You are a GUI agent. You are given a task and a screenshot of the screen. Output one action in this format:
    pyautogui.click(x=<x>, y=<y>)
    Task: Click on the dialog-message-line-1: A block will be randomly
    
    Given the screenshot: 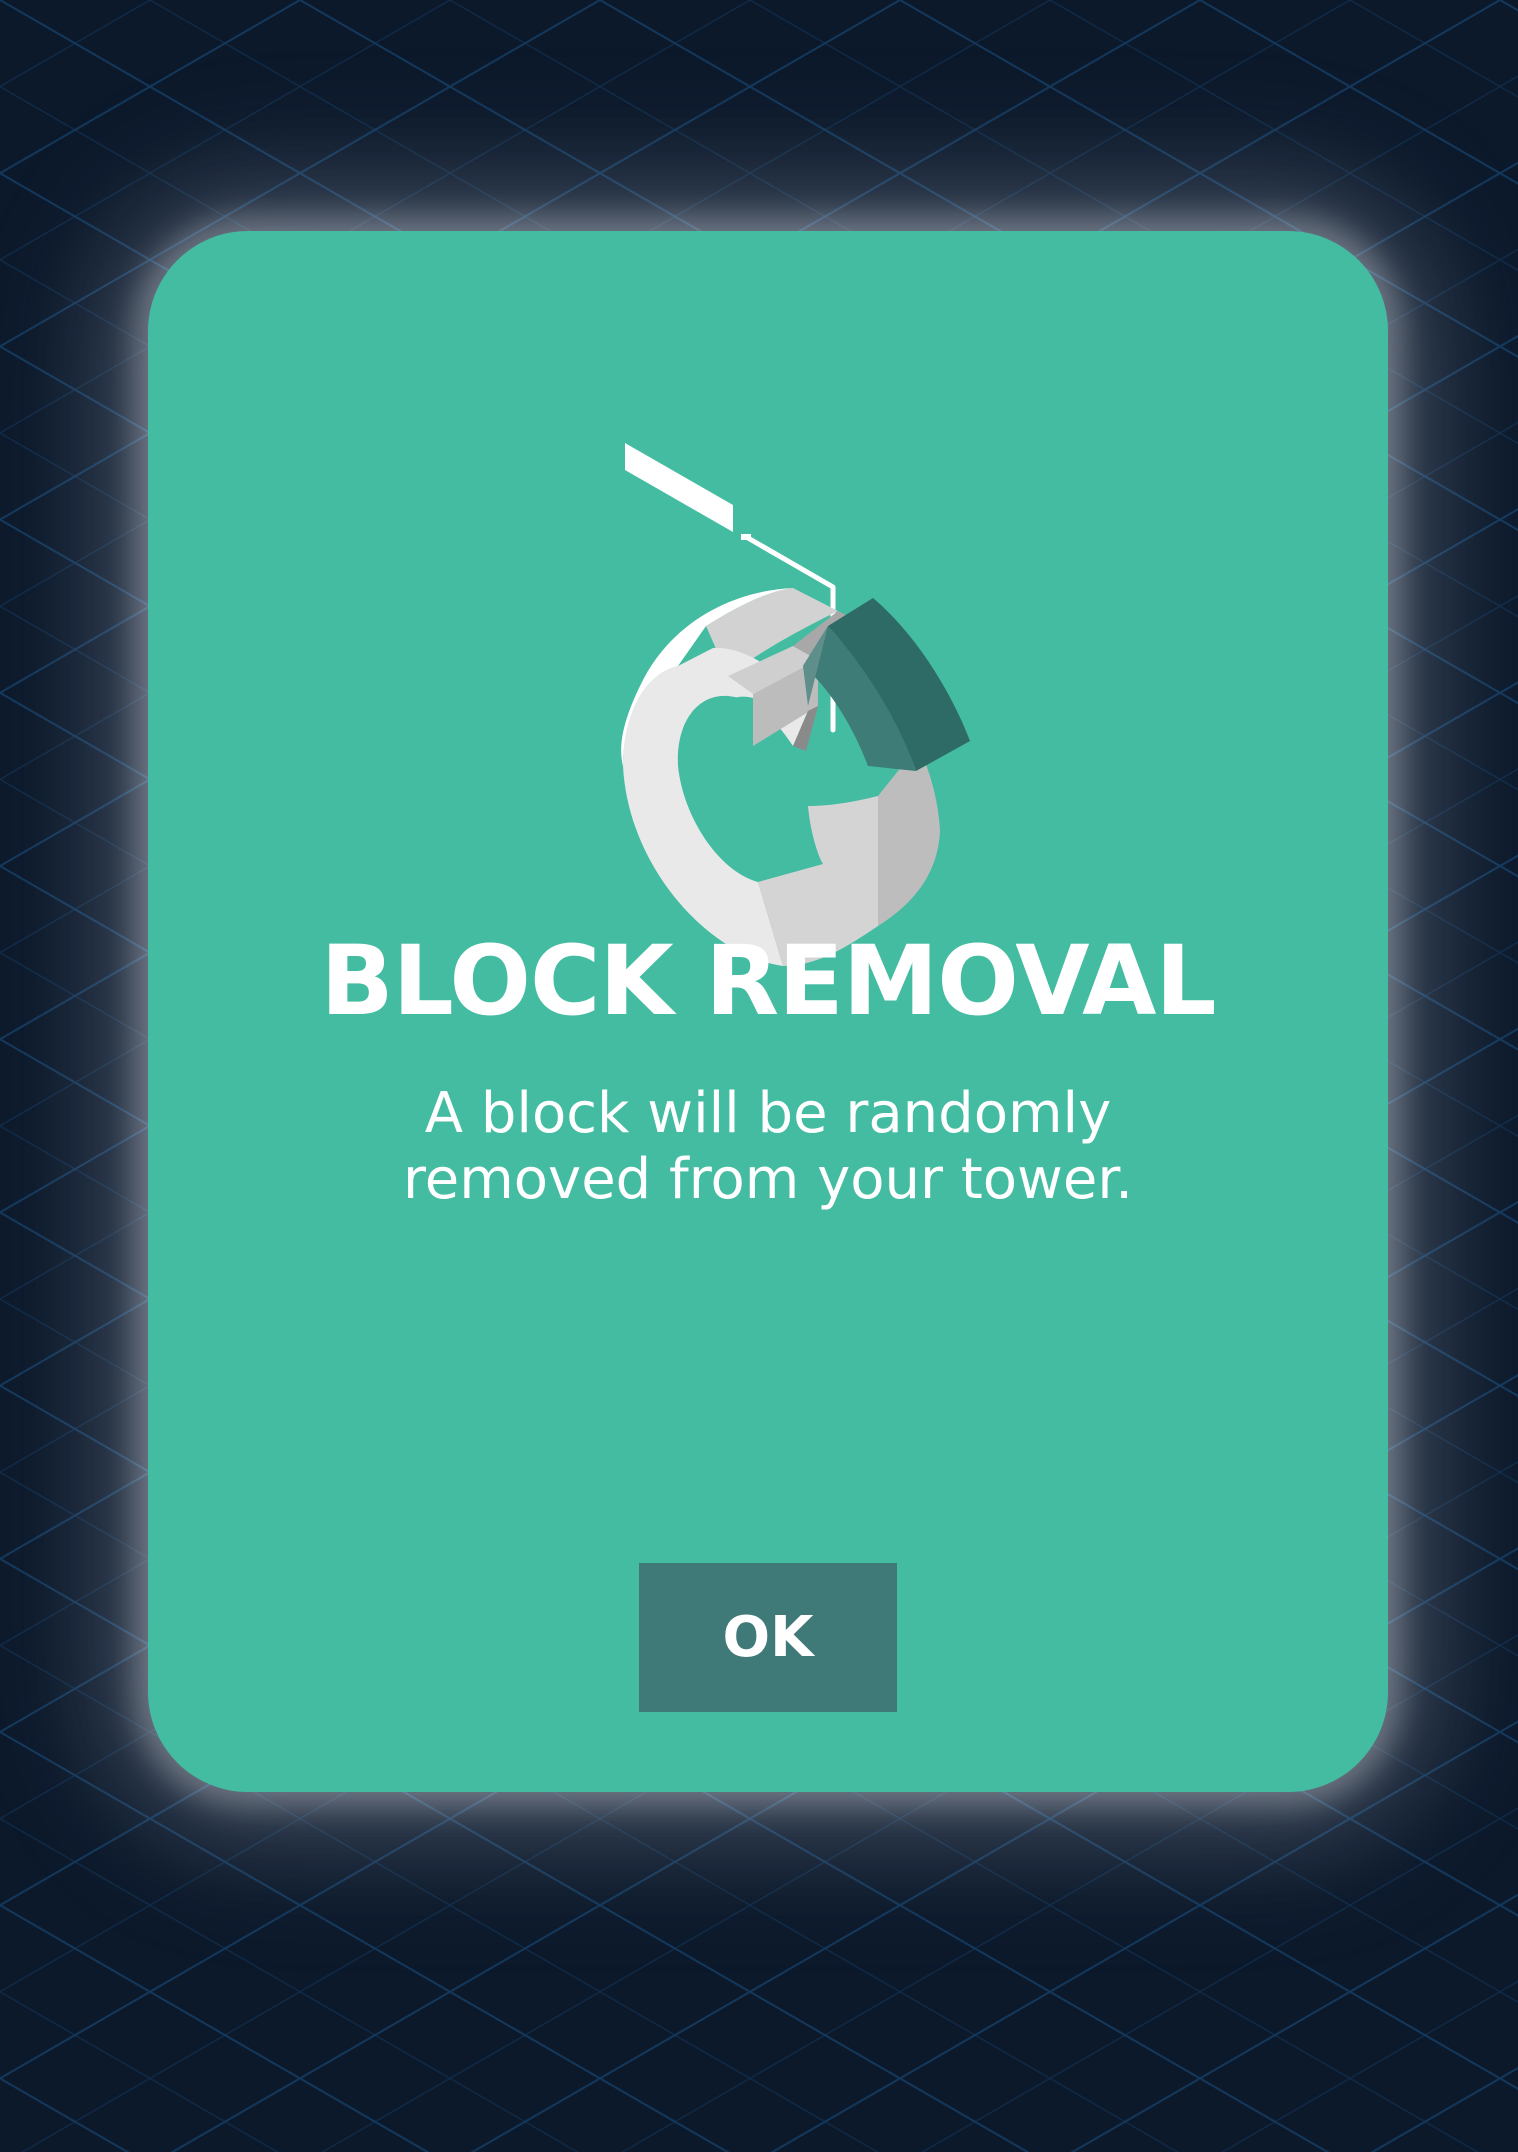 What is the action you would take?
    pyautogui.click(x=768, y=1113)
    